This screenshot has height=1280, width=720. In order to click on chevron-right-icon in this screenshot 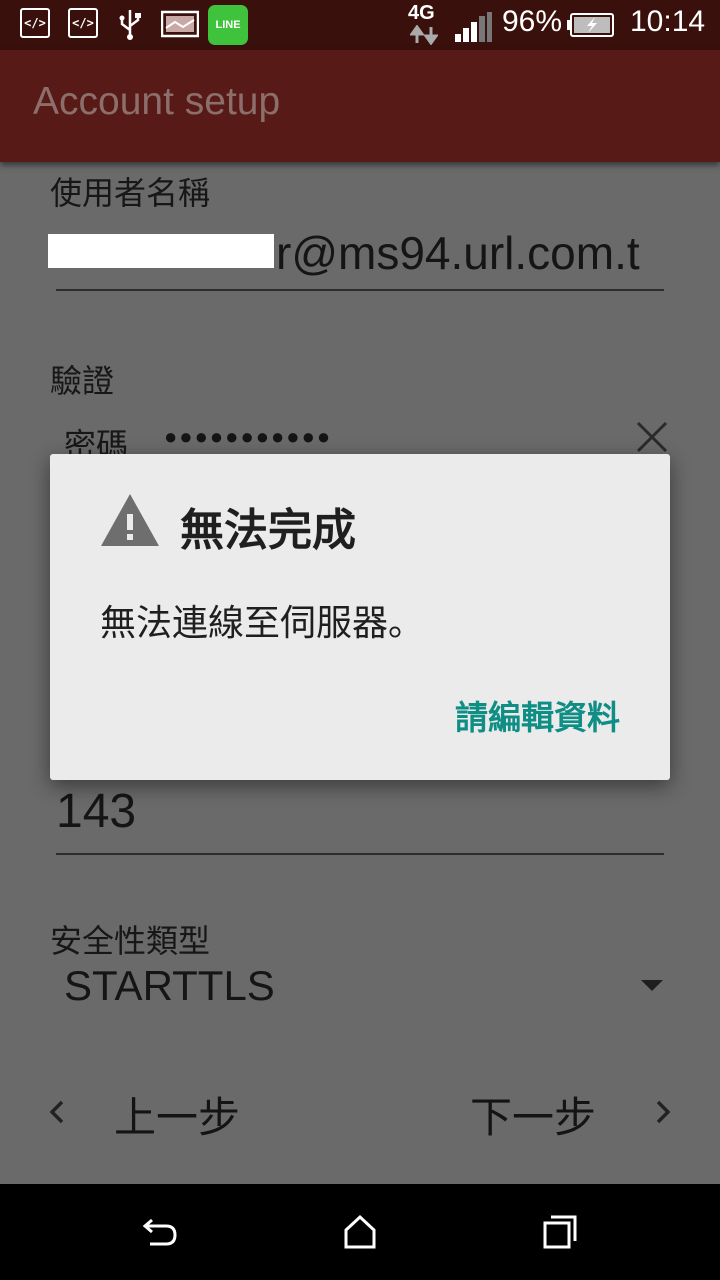, I will do `click(663, 1112)`.